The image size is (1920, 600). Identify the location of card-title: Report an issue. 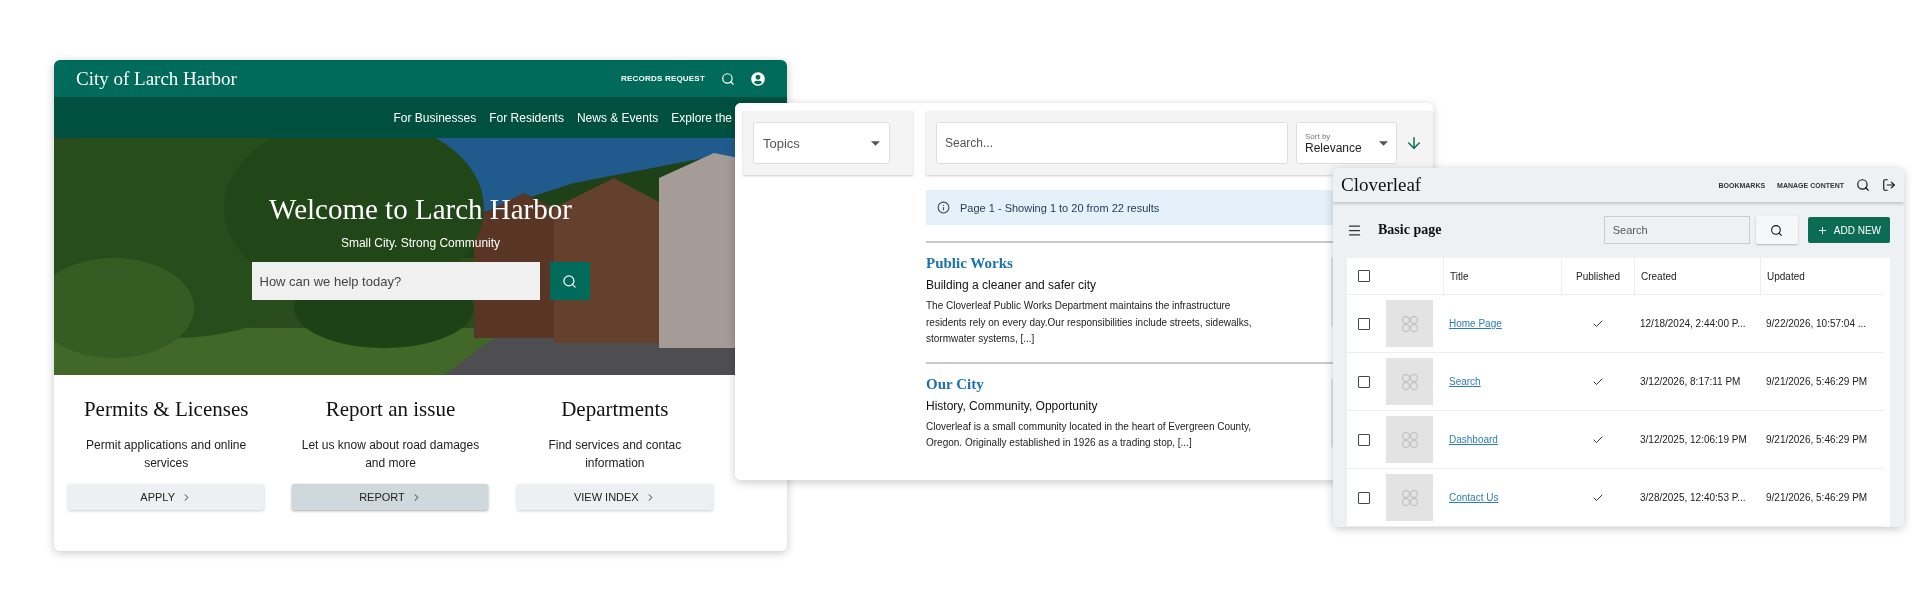
(390, 409).